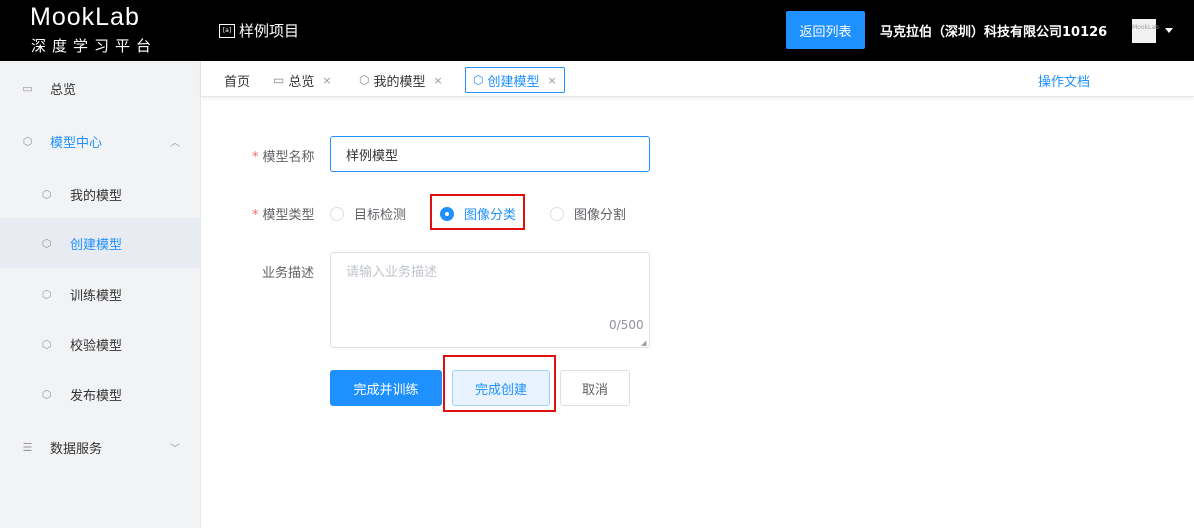  Describe the element at coordinates (63, 90) in the screenshot. I see `sidebar-item-label: 总览` at that location.